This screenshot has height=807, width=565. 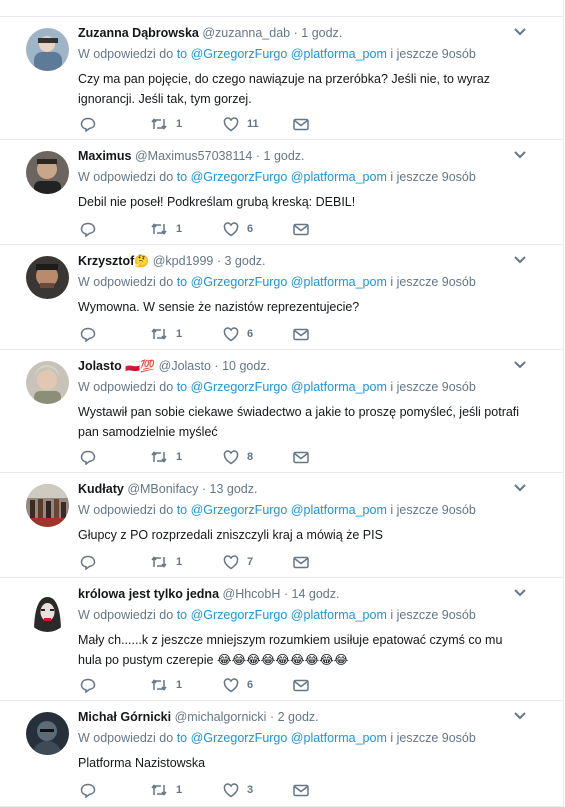 I want to click on tweet-text: Platforma Nazistowska, so click(x=142, y=763).